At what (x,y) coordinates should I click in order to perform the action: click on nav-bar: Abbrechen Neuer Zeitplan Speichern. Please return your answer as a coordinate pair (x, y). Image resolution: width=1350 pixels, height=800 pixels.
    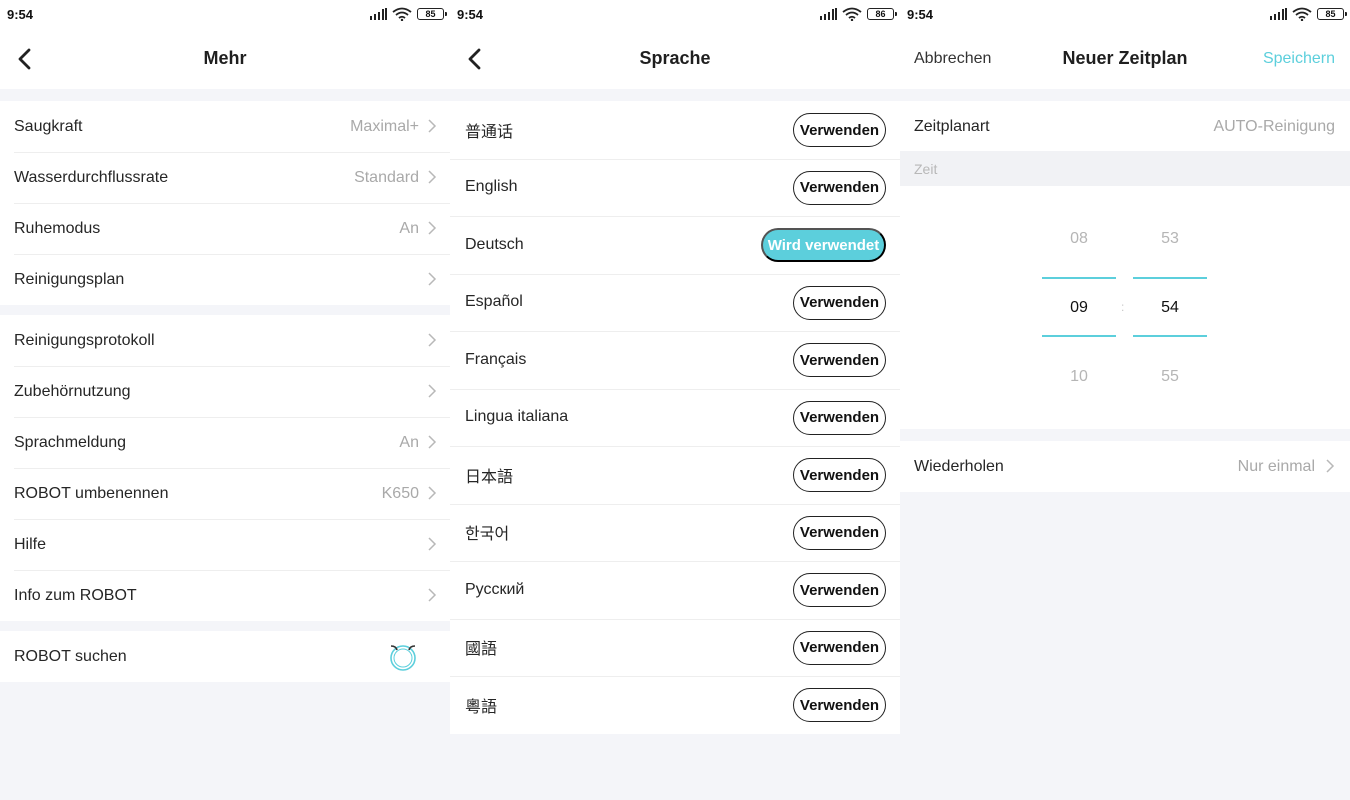
    Looking at the image, I should click on (1125, 59).